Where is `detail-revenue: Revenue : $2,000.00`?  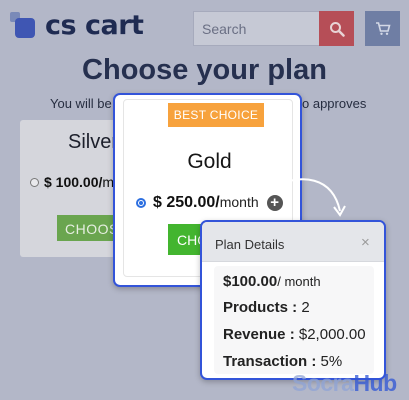
detail-revenue: Revenue : $2,000.00 is located at coordinates (294, 334).